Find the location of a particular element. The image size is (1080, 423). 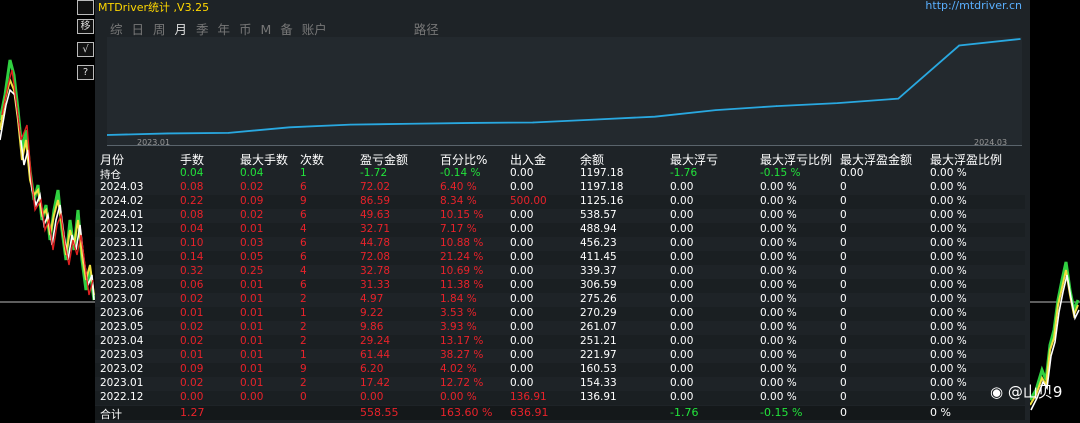

tab-year: 年 is located at coordinates (224, 28).